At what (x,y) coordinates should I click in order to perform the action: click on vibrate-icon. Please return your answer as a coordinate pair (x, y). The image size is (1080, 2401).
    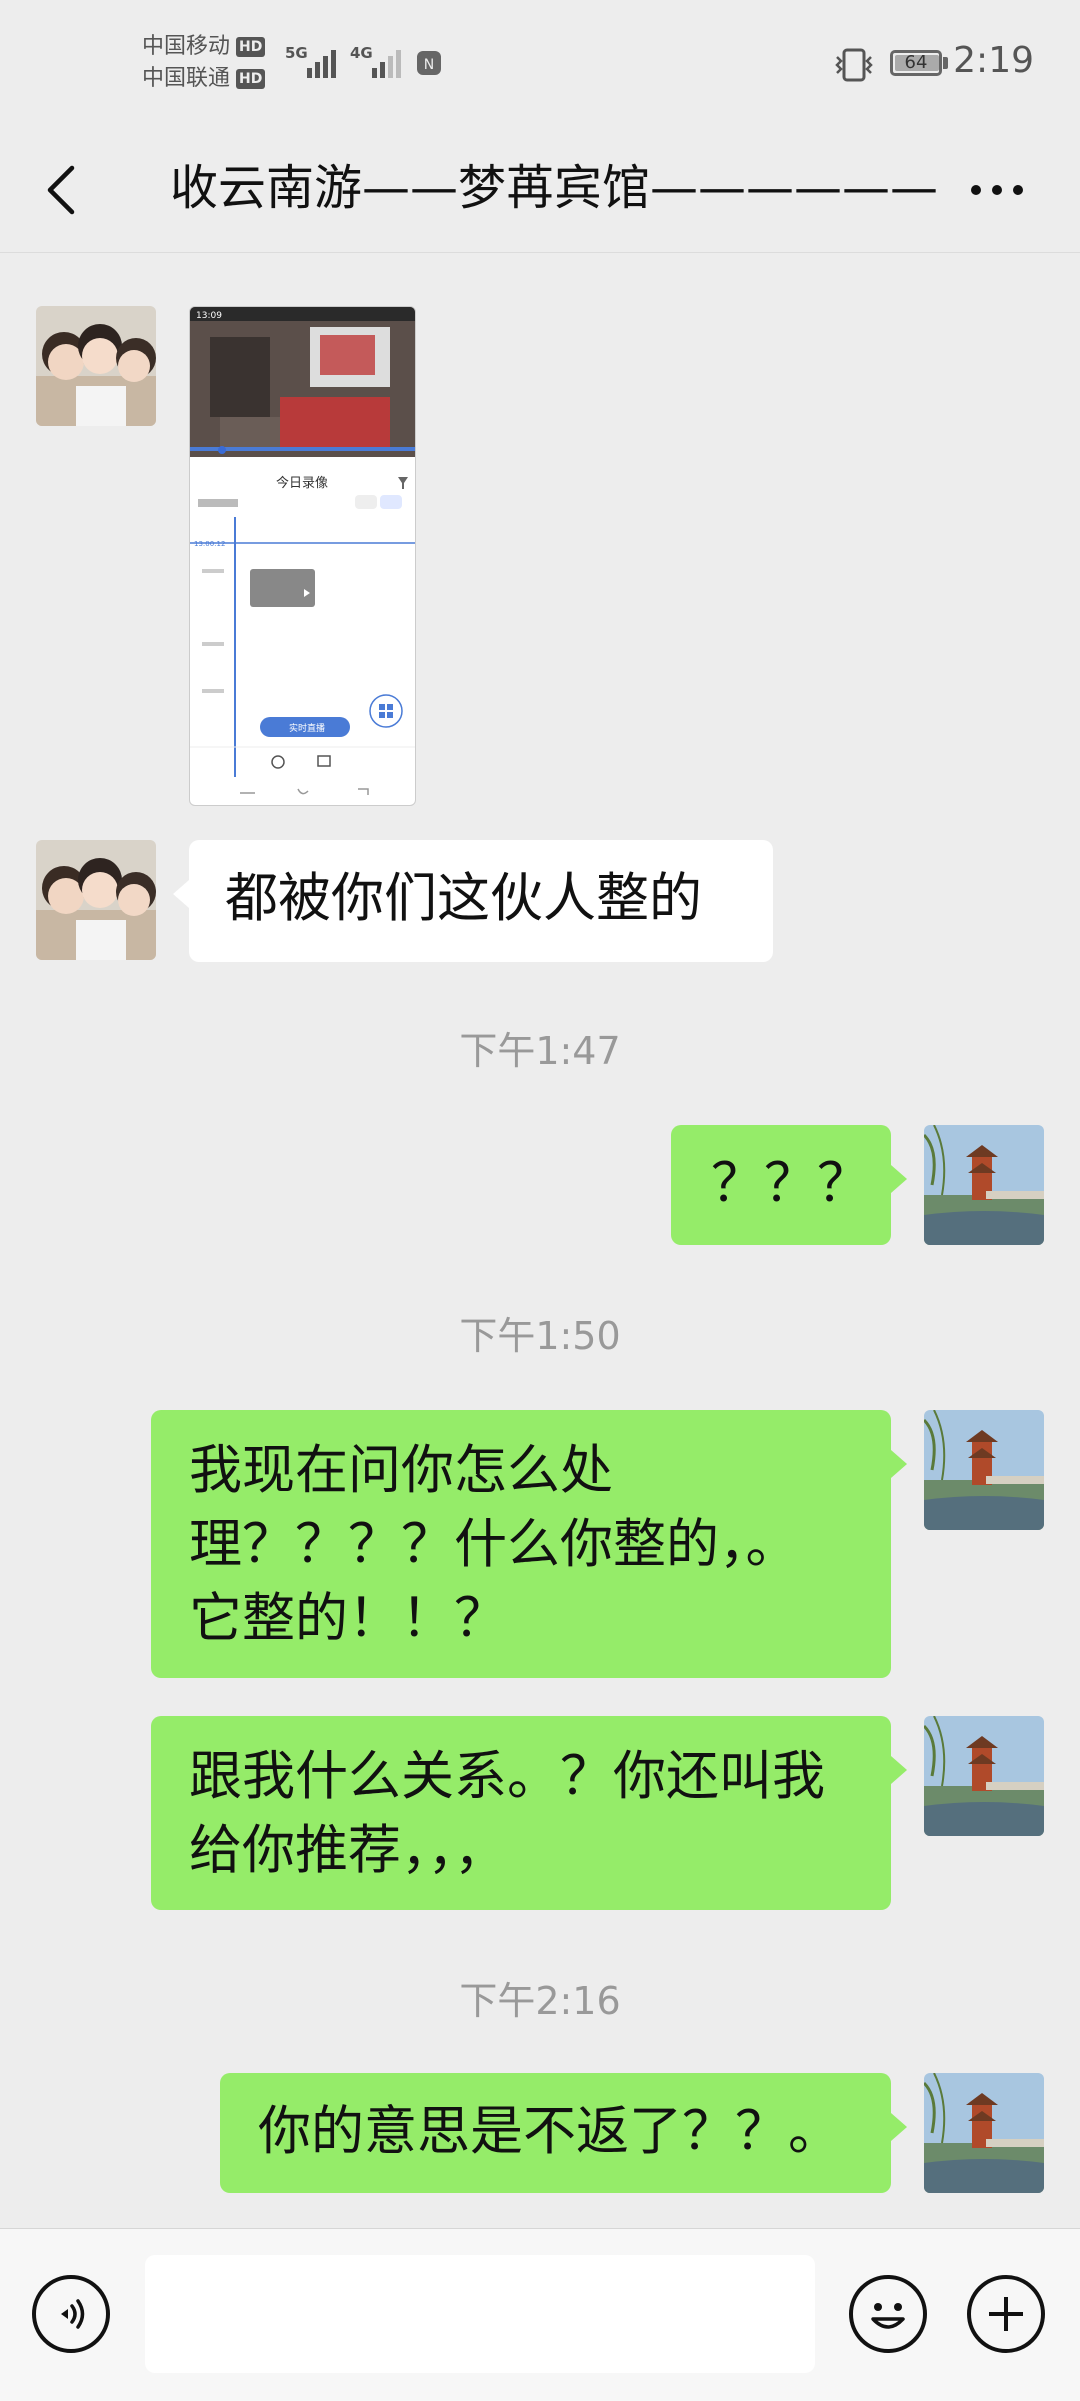
    Looking at the image, I should click on (854, 65).